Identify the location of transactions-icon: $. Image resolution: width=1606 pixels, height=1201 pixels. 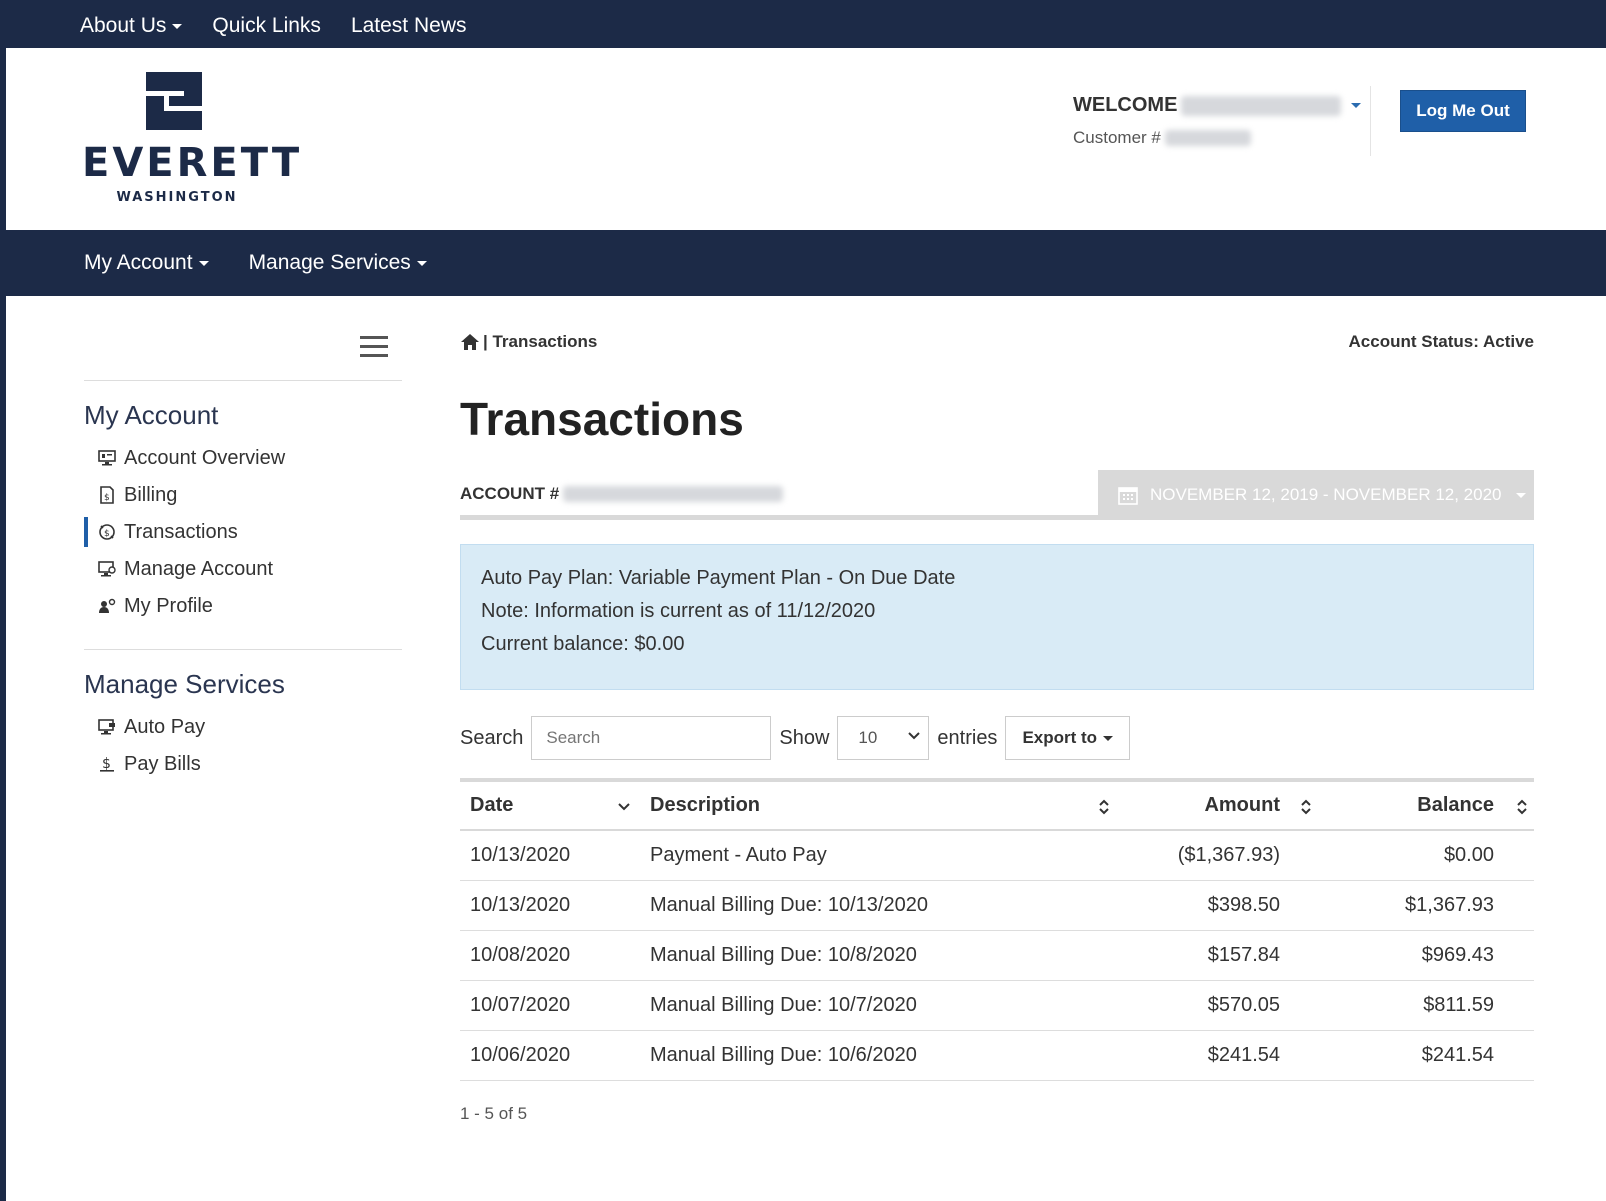
(107, 532).